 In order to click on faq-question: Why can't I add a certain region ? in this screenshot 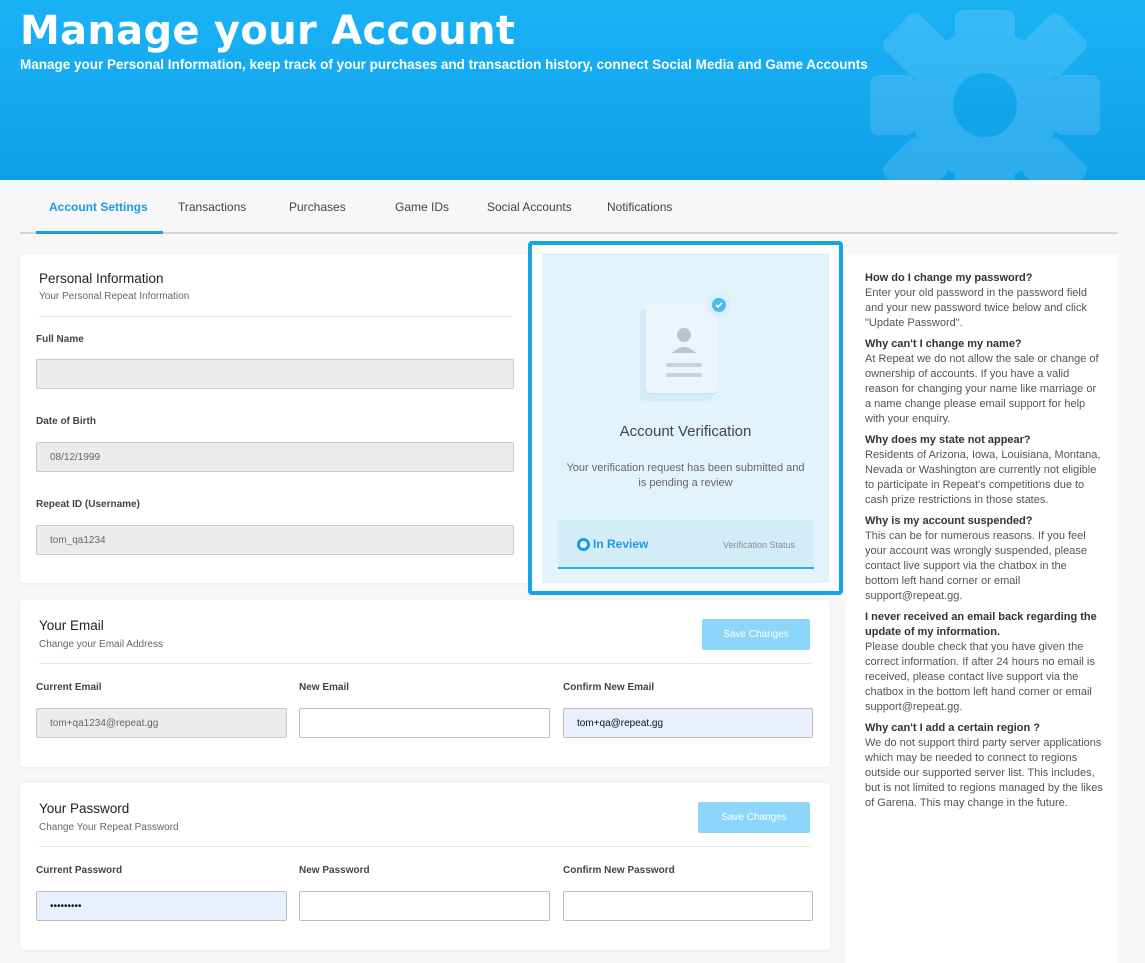, I will do `click(952, 728)`.